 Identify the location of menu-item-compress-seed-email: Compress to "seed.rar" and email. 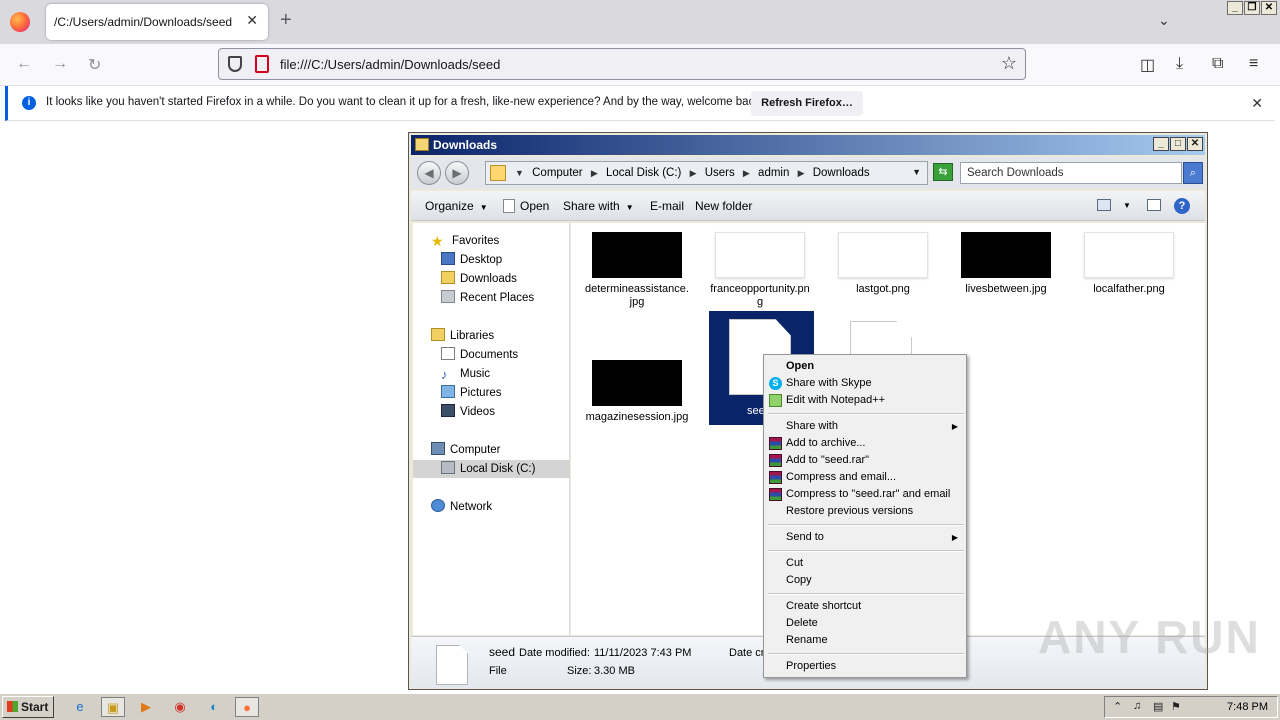
(865, 494).